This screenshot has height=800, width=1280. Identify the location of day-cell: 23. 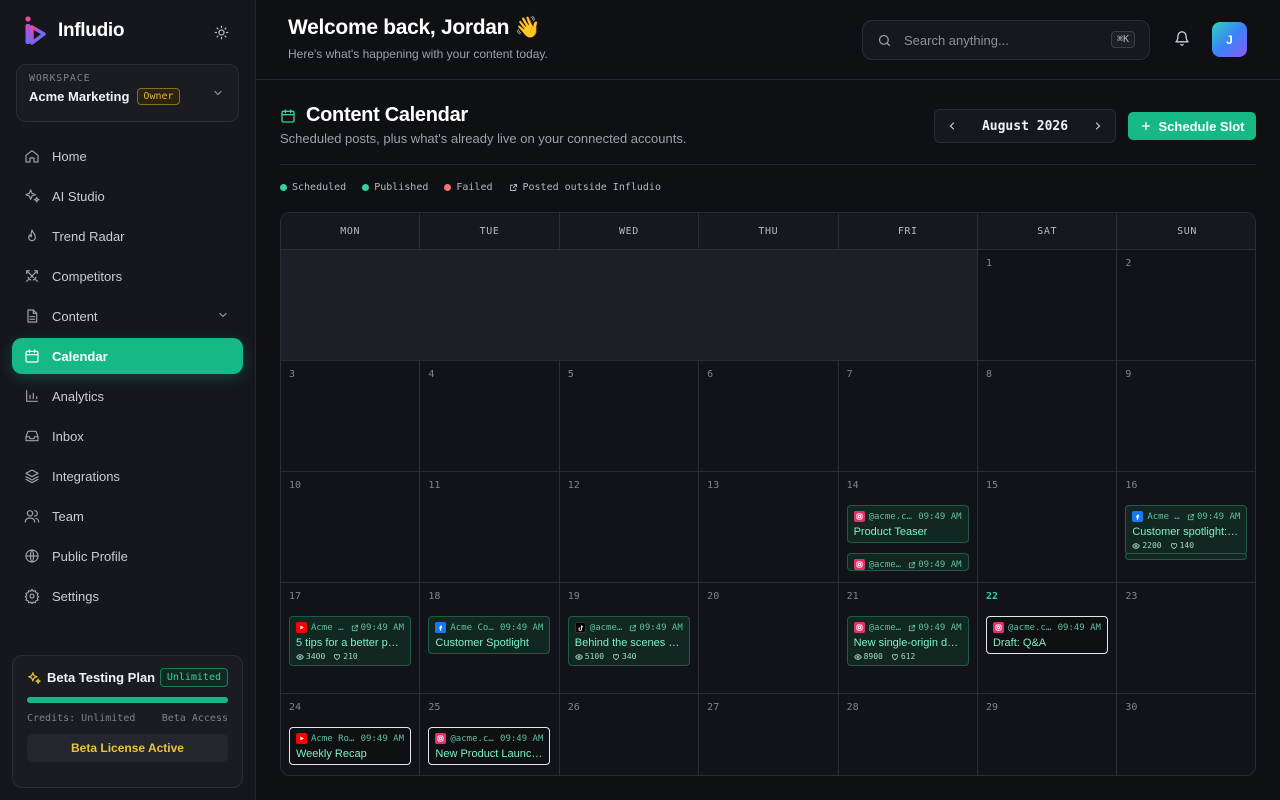
(1186, 638).